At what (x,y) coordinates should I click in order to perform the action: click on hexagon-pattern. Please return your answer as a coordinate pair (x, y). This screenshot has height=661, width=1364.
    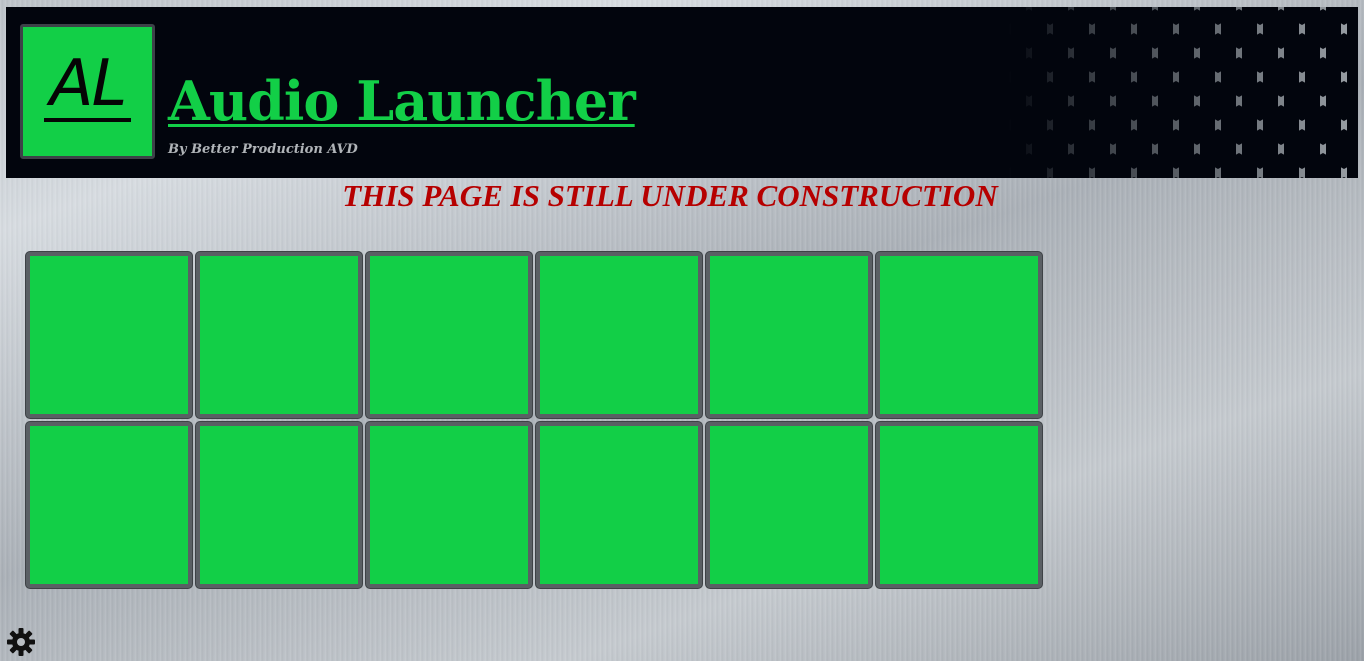
    Looking at the image, I should click on (1183, 92).